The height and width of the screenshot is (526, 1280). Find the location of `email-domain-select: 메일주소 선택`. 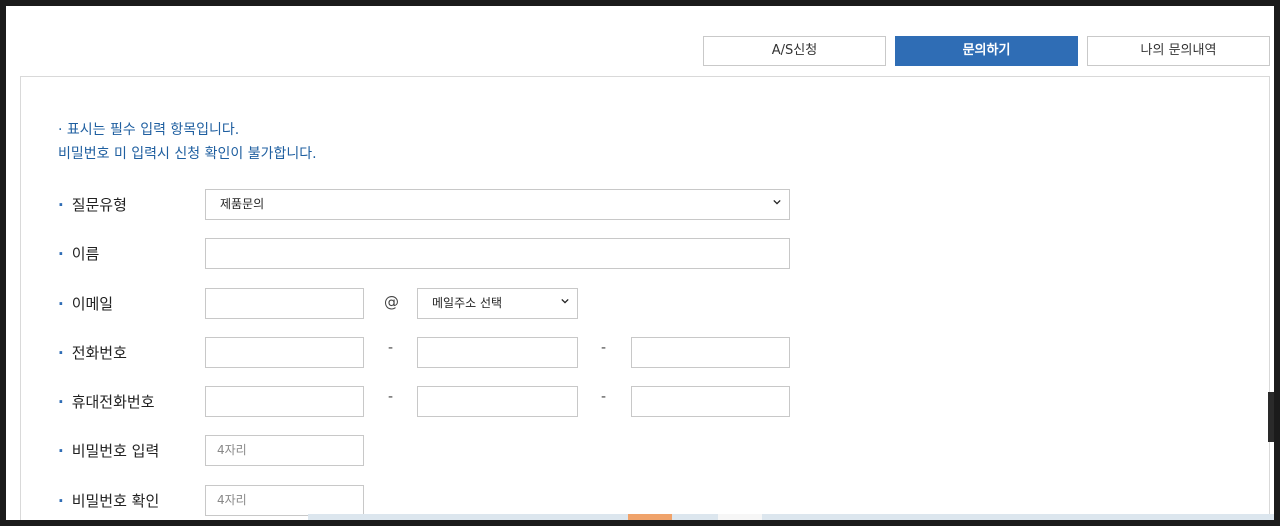

email-domain-select: 메일주소 선택 is located at coordinates (497, 303).